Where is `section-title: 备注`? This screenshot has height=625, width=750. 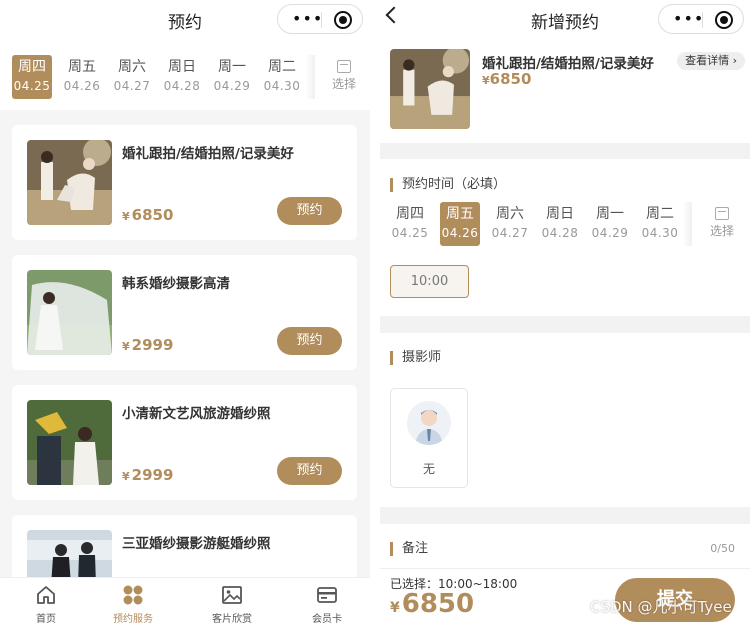
section-title: 备注 is located at coordinates (409, 549).